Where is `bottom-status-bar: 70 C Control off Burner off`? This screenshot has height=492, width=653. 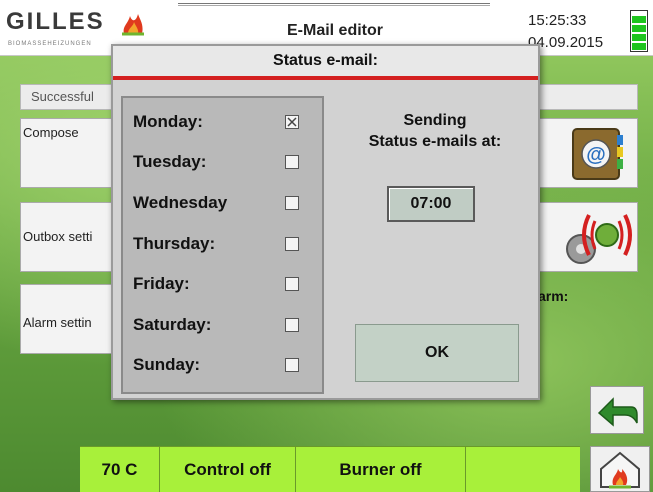 bottom-status-bar: 70 C Control off Burner off is located at coordinates (330, 469).